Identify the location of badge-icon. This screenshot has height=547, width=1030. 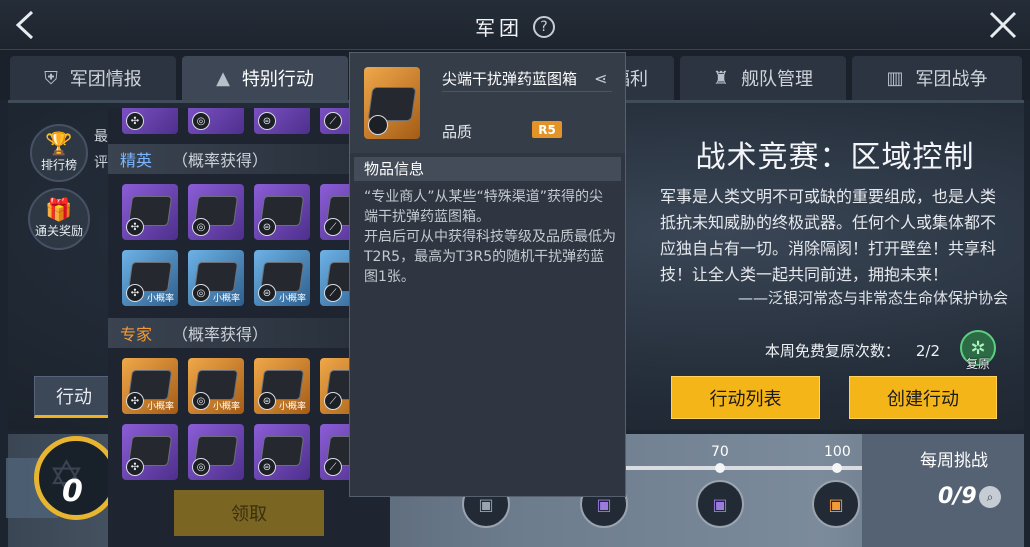
(378, 125).